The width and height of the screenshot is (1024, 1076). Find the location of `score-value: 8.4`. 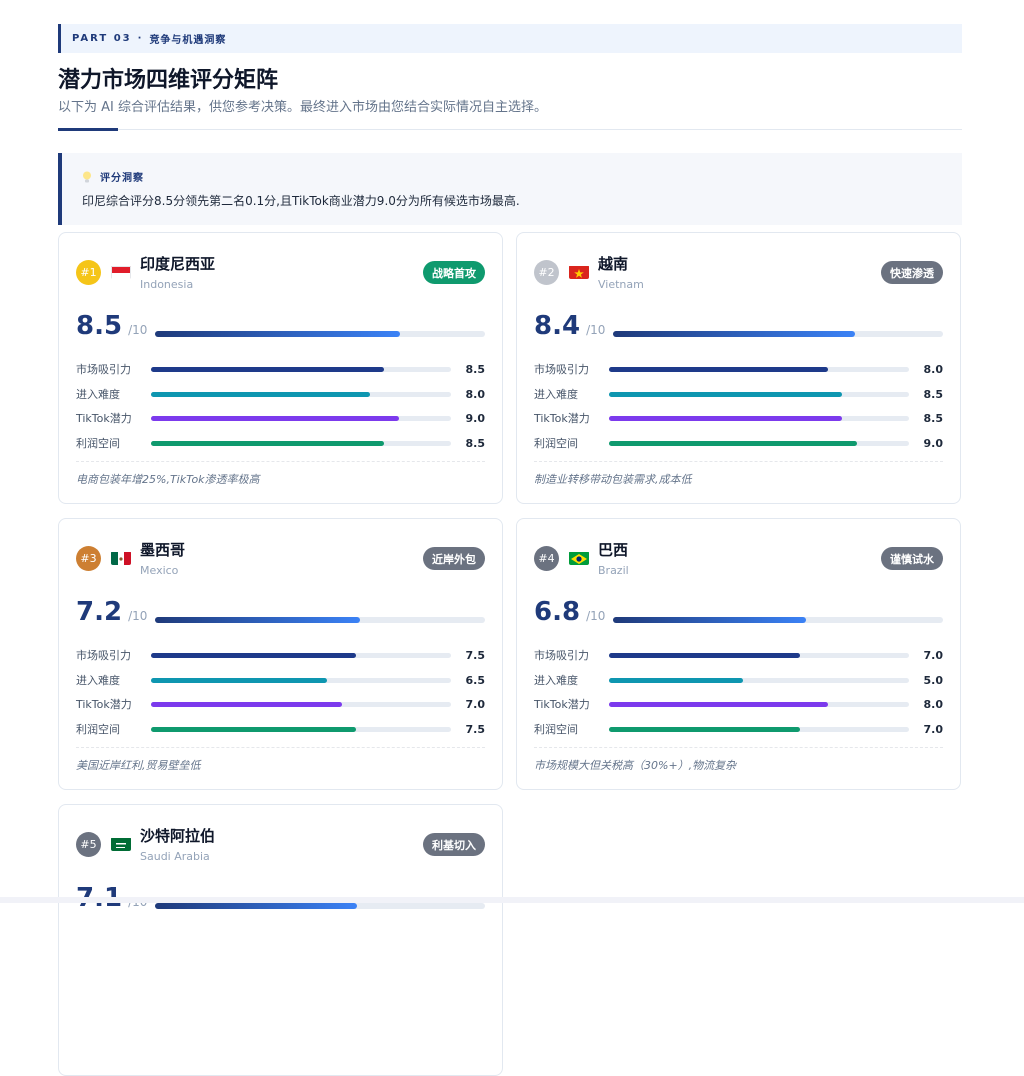

score-value: 8.4 is located at coordinates (557, 326).